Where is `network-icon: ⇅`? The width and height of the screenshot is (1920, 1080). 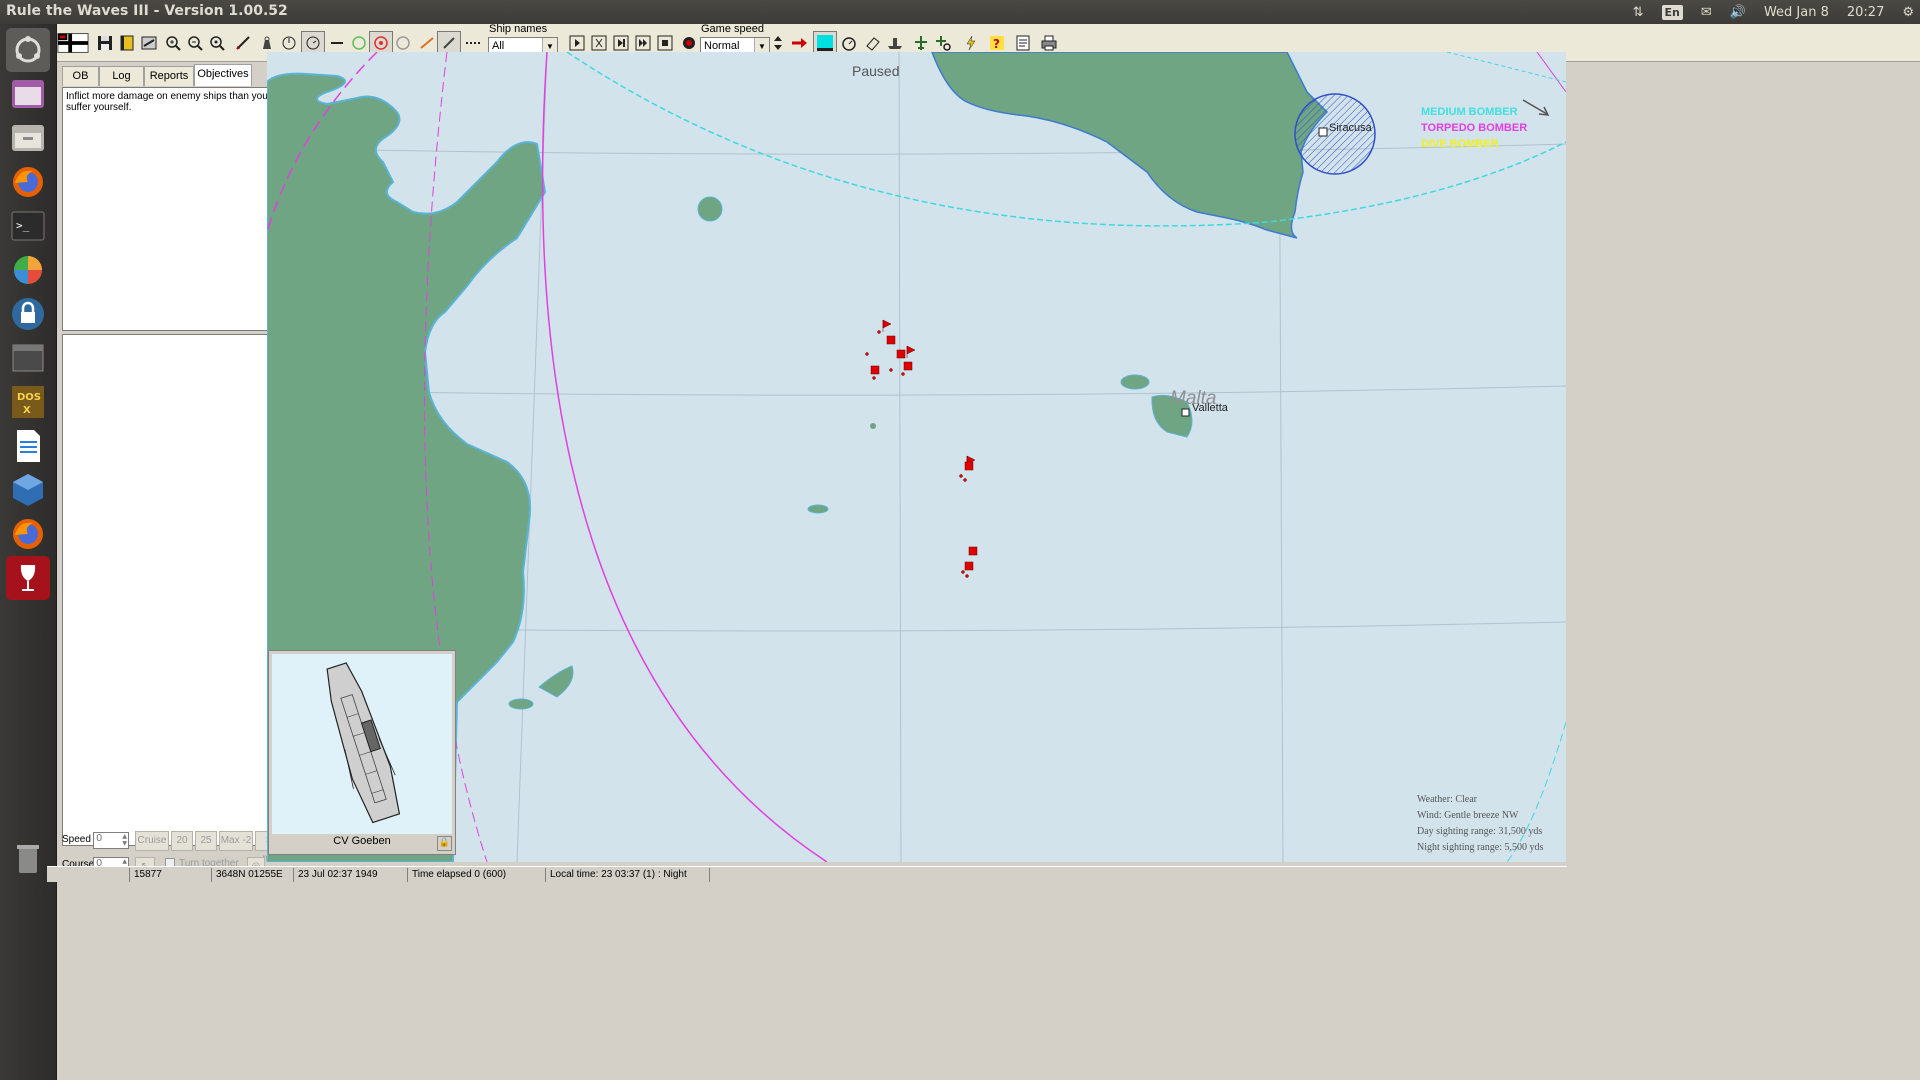 network-icon: ⇅ is located at coordinates (1638, 12).